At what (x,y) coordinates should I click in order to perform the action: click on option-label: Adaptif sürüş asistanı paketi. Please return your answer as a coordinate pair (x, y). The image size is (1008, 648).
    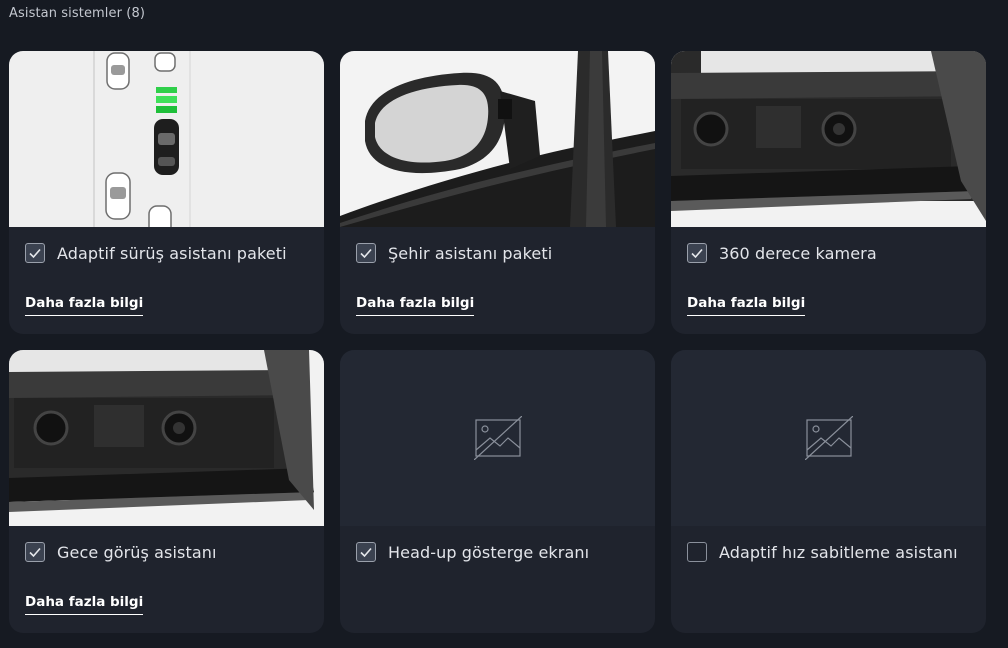
    Looking at the image, I should click on (172, 253).